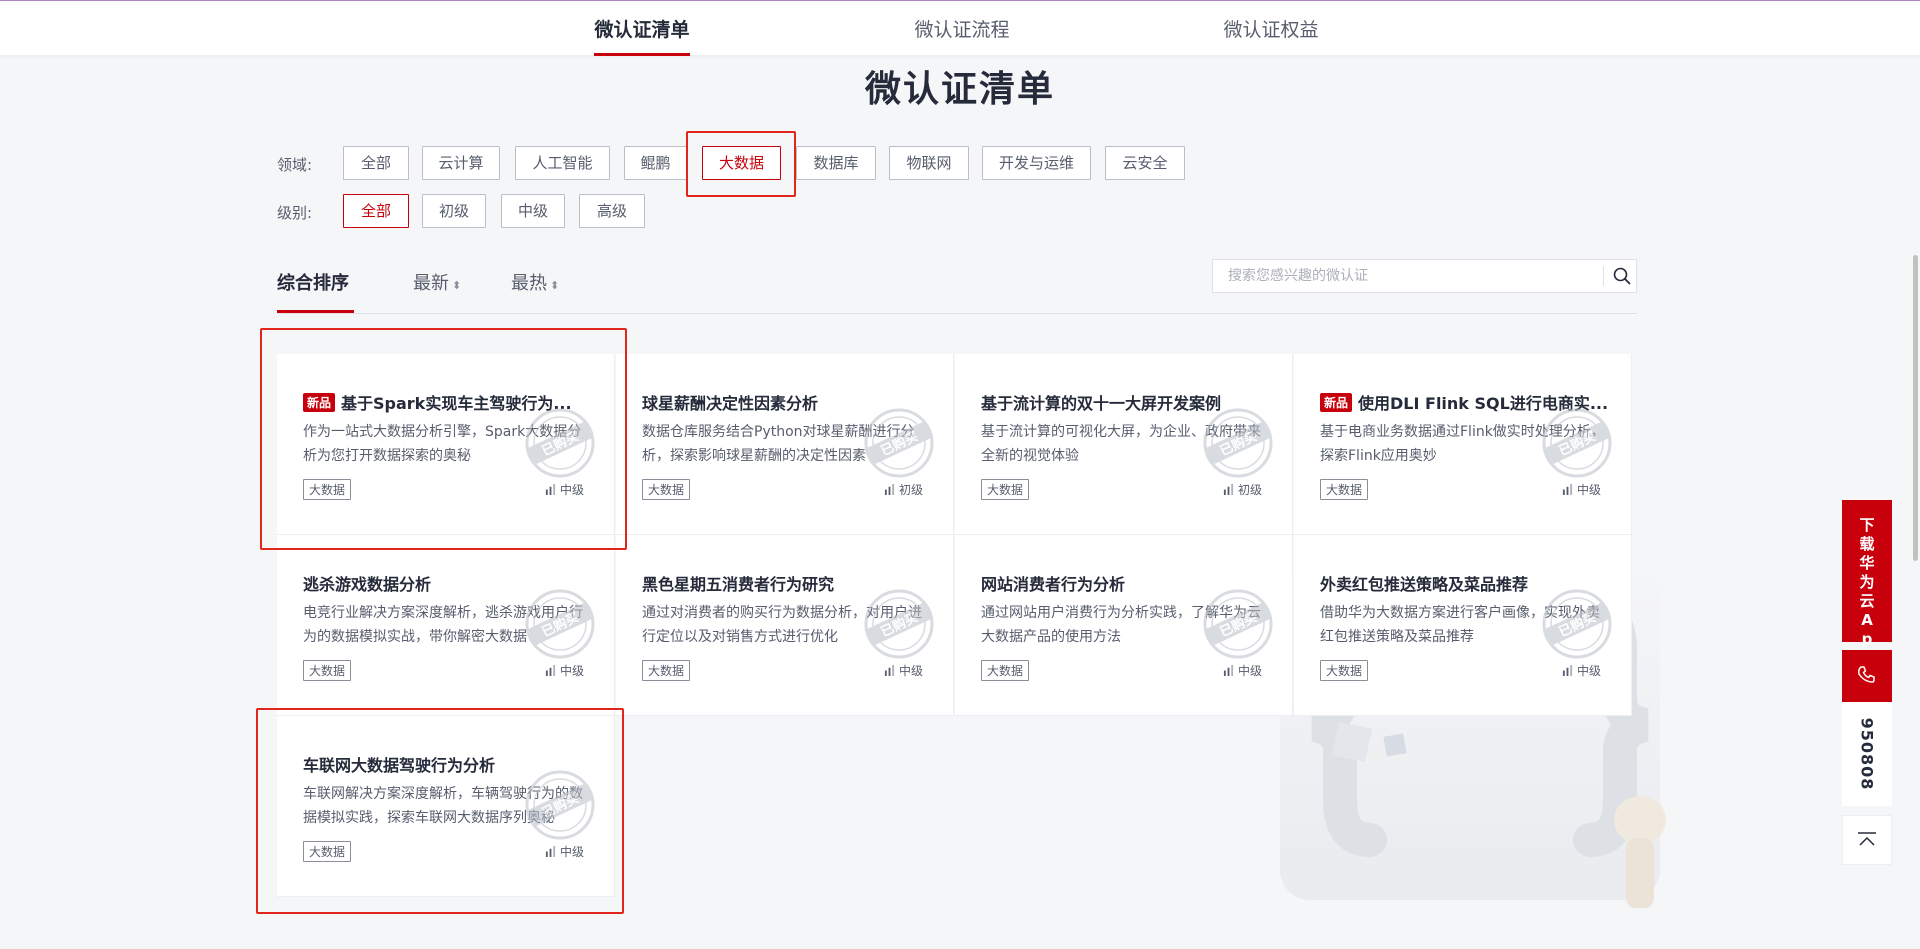  I want to click on tab-benefits: 微认证权益, so click(1271, 35).